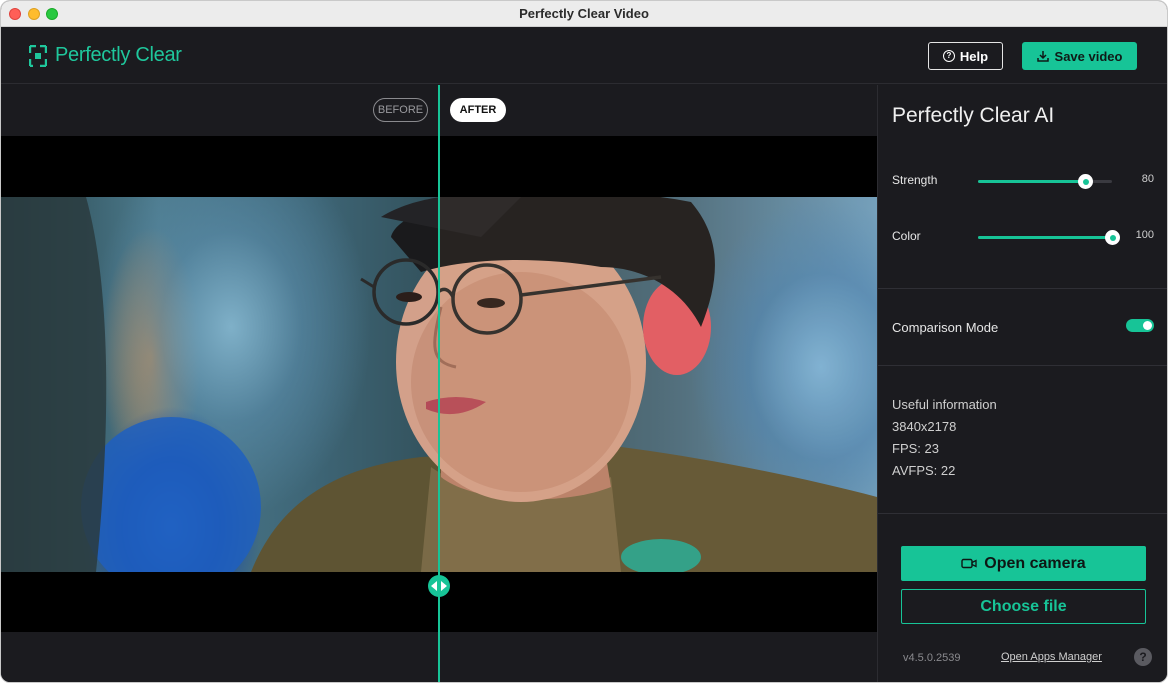 The width and height of the screenshot is (1168, 683). I want to click on color-value: 100, so click(1144, 235).